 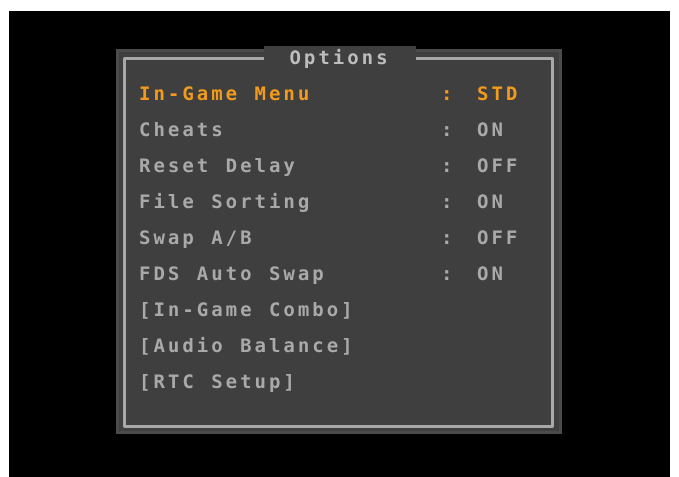 What do you see at coordinates (344, 274) in the screenshot?
I see `menu-item-fds-auto-swap: FDS Auto Swap : ON` at bounding box center [344, 274].